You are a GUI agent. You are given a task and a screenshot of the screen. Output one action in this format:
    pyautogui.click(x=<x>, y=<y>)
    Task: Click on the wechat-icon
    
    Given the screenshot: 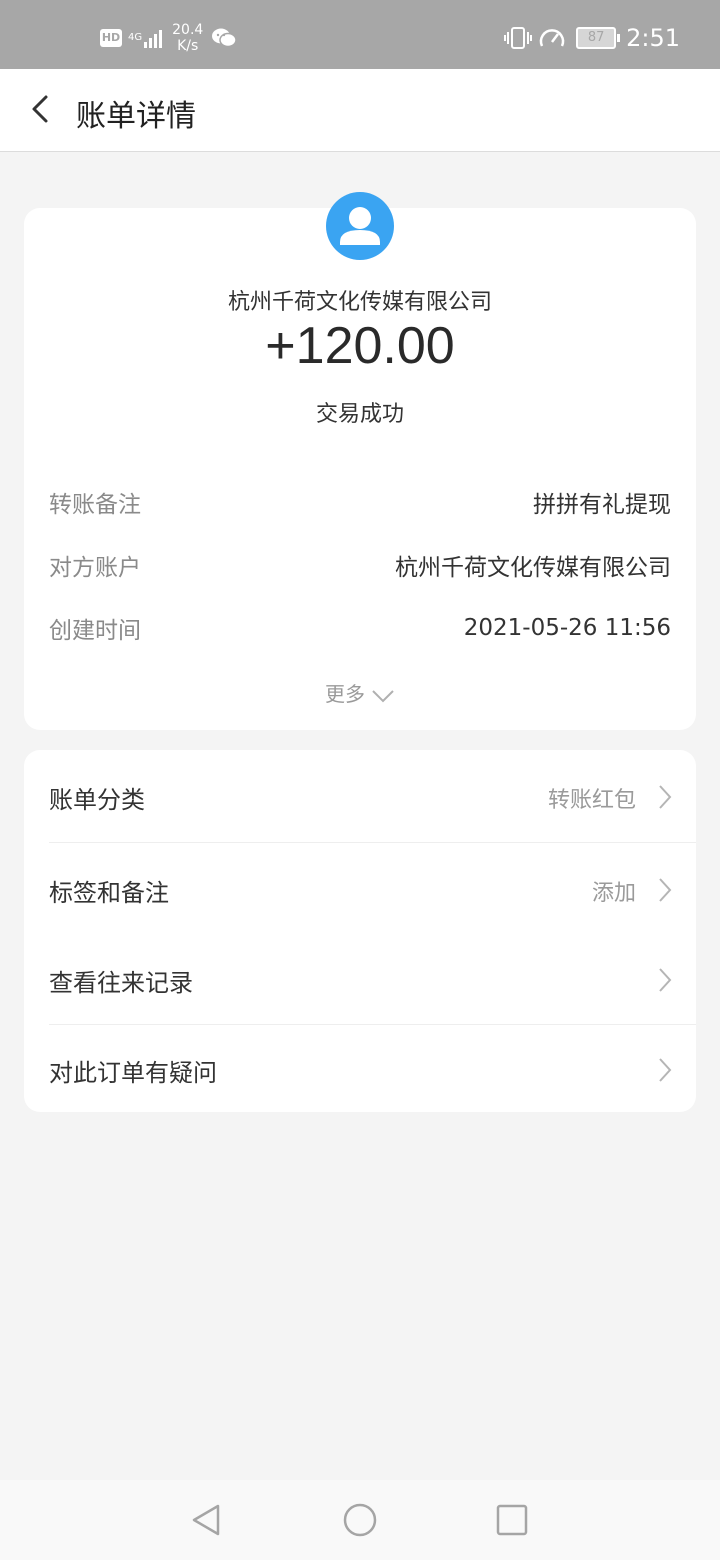 What is the action you would take?
    pyautogui.click(x=225, y=38)
    